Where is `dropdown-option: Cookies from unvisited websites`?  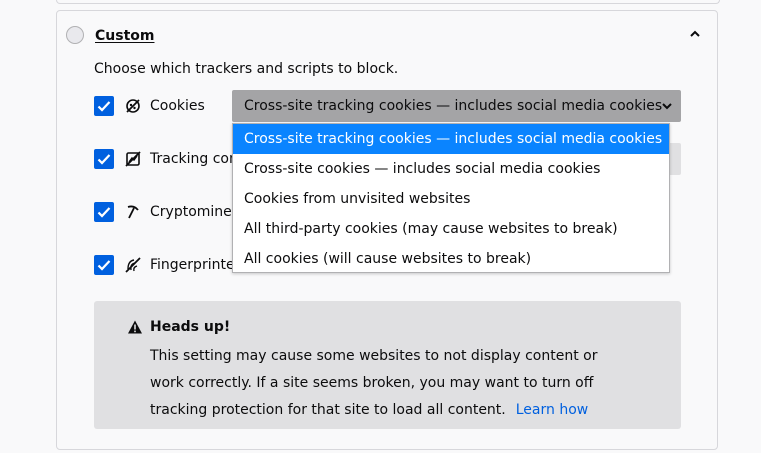
dropdown-option: Cookies from unvisited websites is located at coordinates (451, 199).